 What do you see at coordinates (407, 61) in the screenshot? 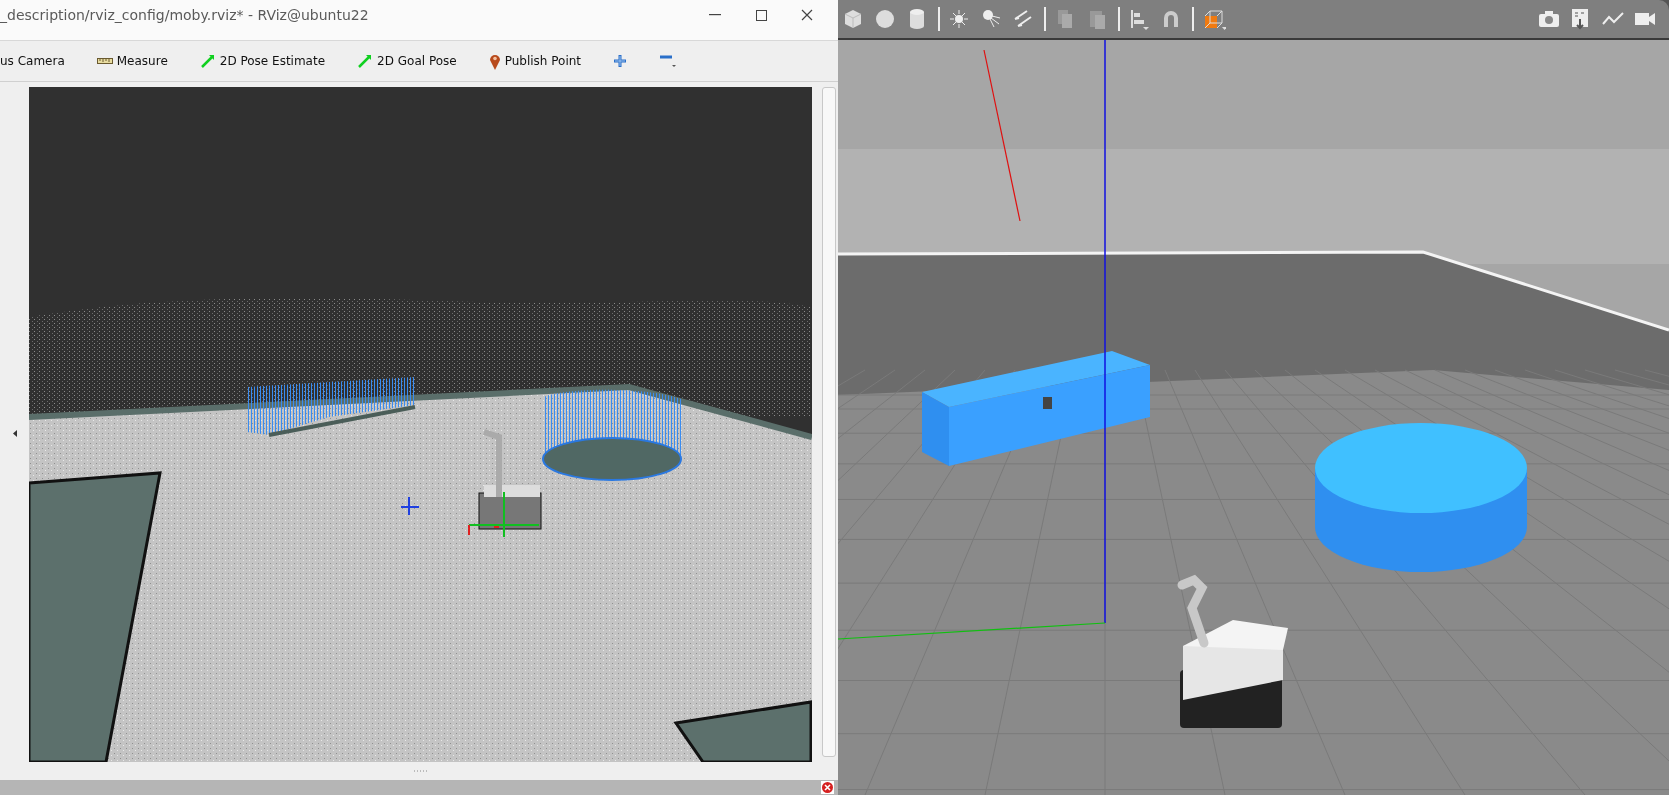
I see `pose-tool: 2D Goal Pose` at bounding box center [407, 61].